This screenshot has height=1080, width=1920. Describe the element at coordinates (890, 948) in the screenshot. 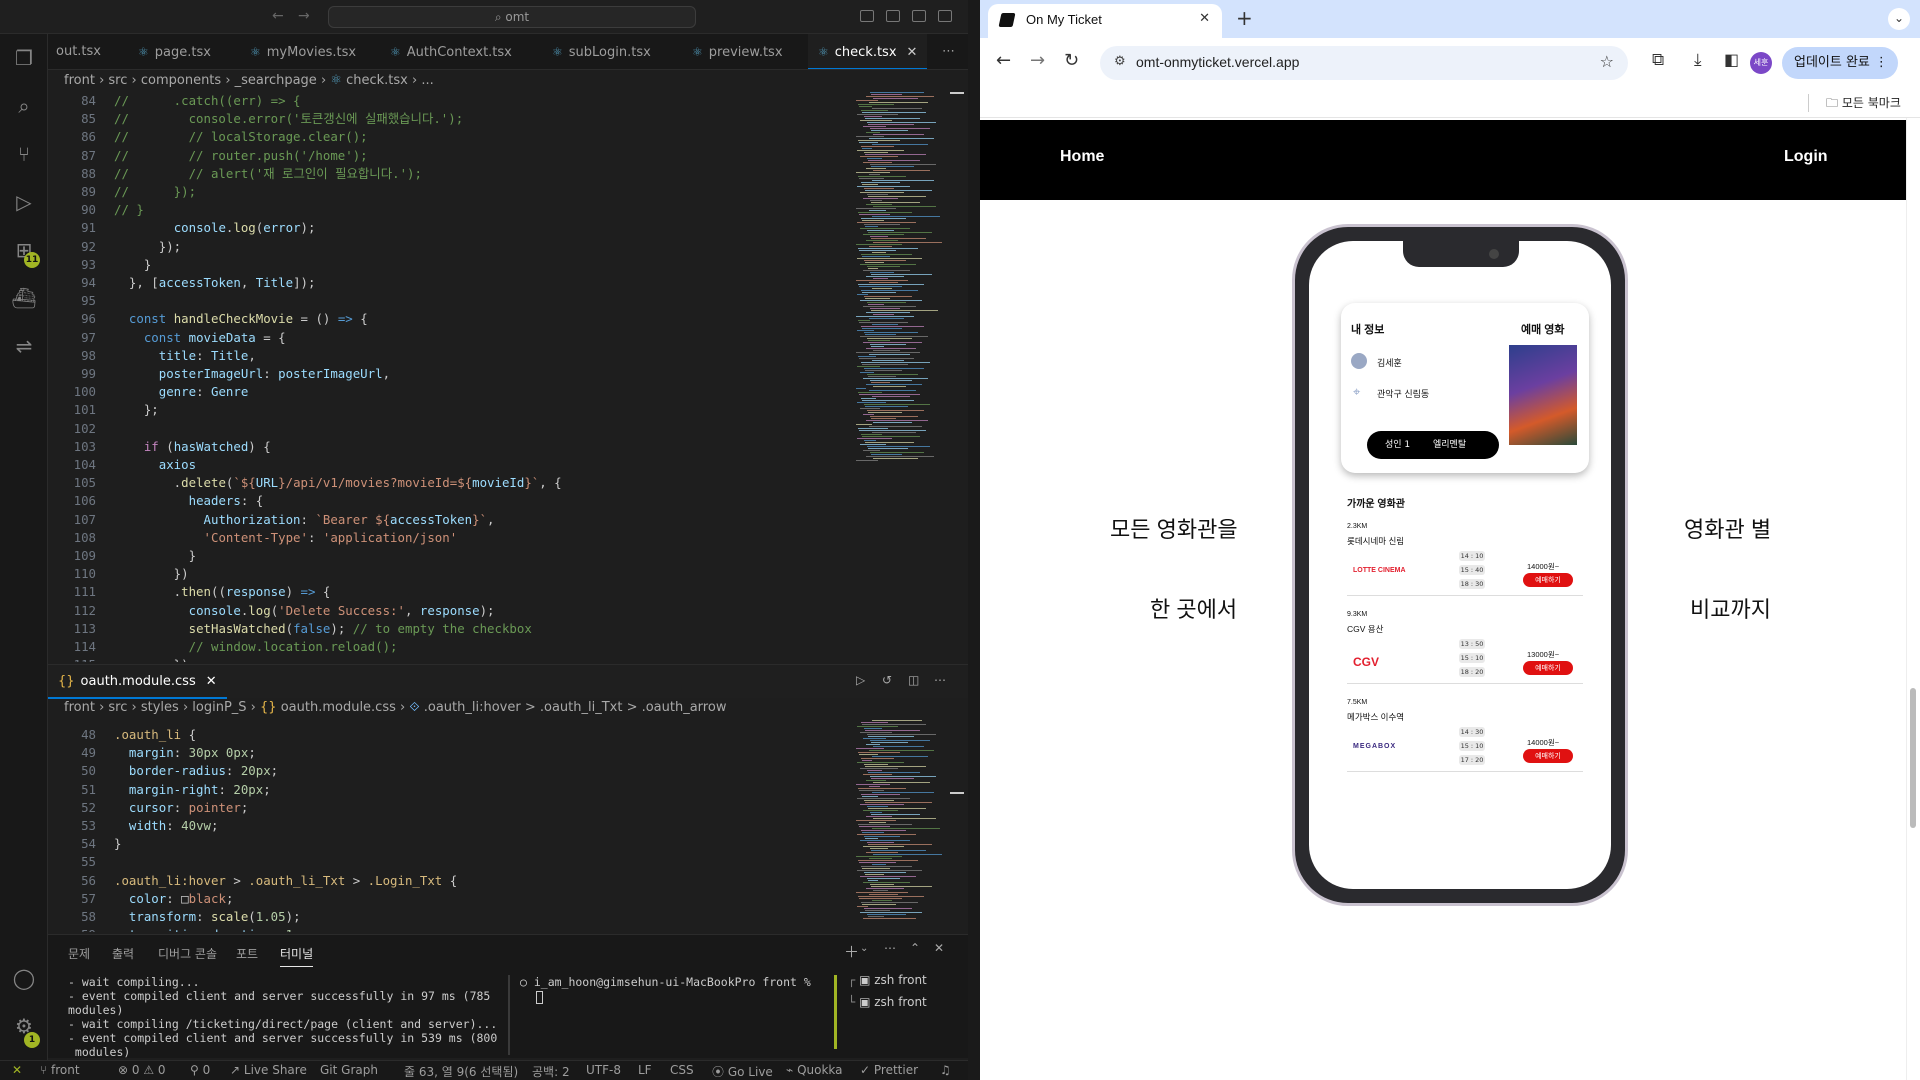

I see `more-actions-icon: ⋯` at that location.